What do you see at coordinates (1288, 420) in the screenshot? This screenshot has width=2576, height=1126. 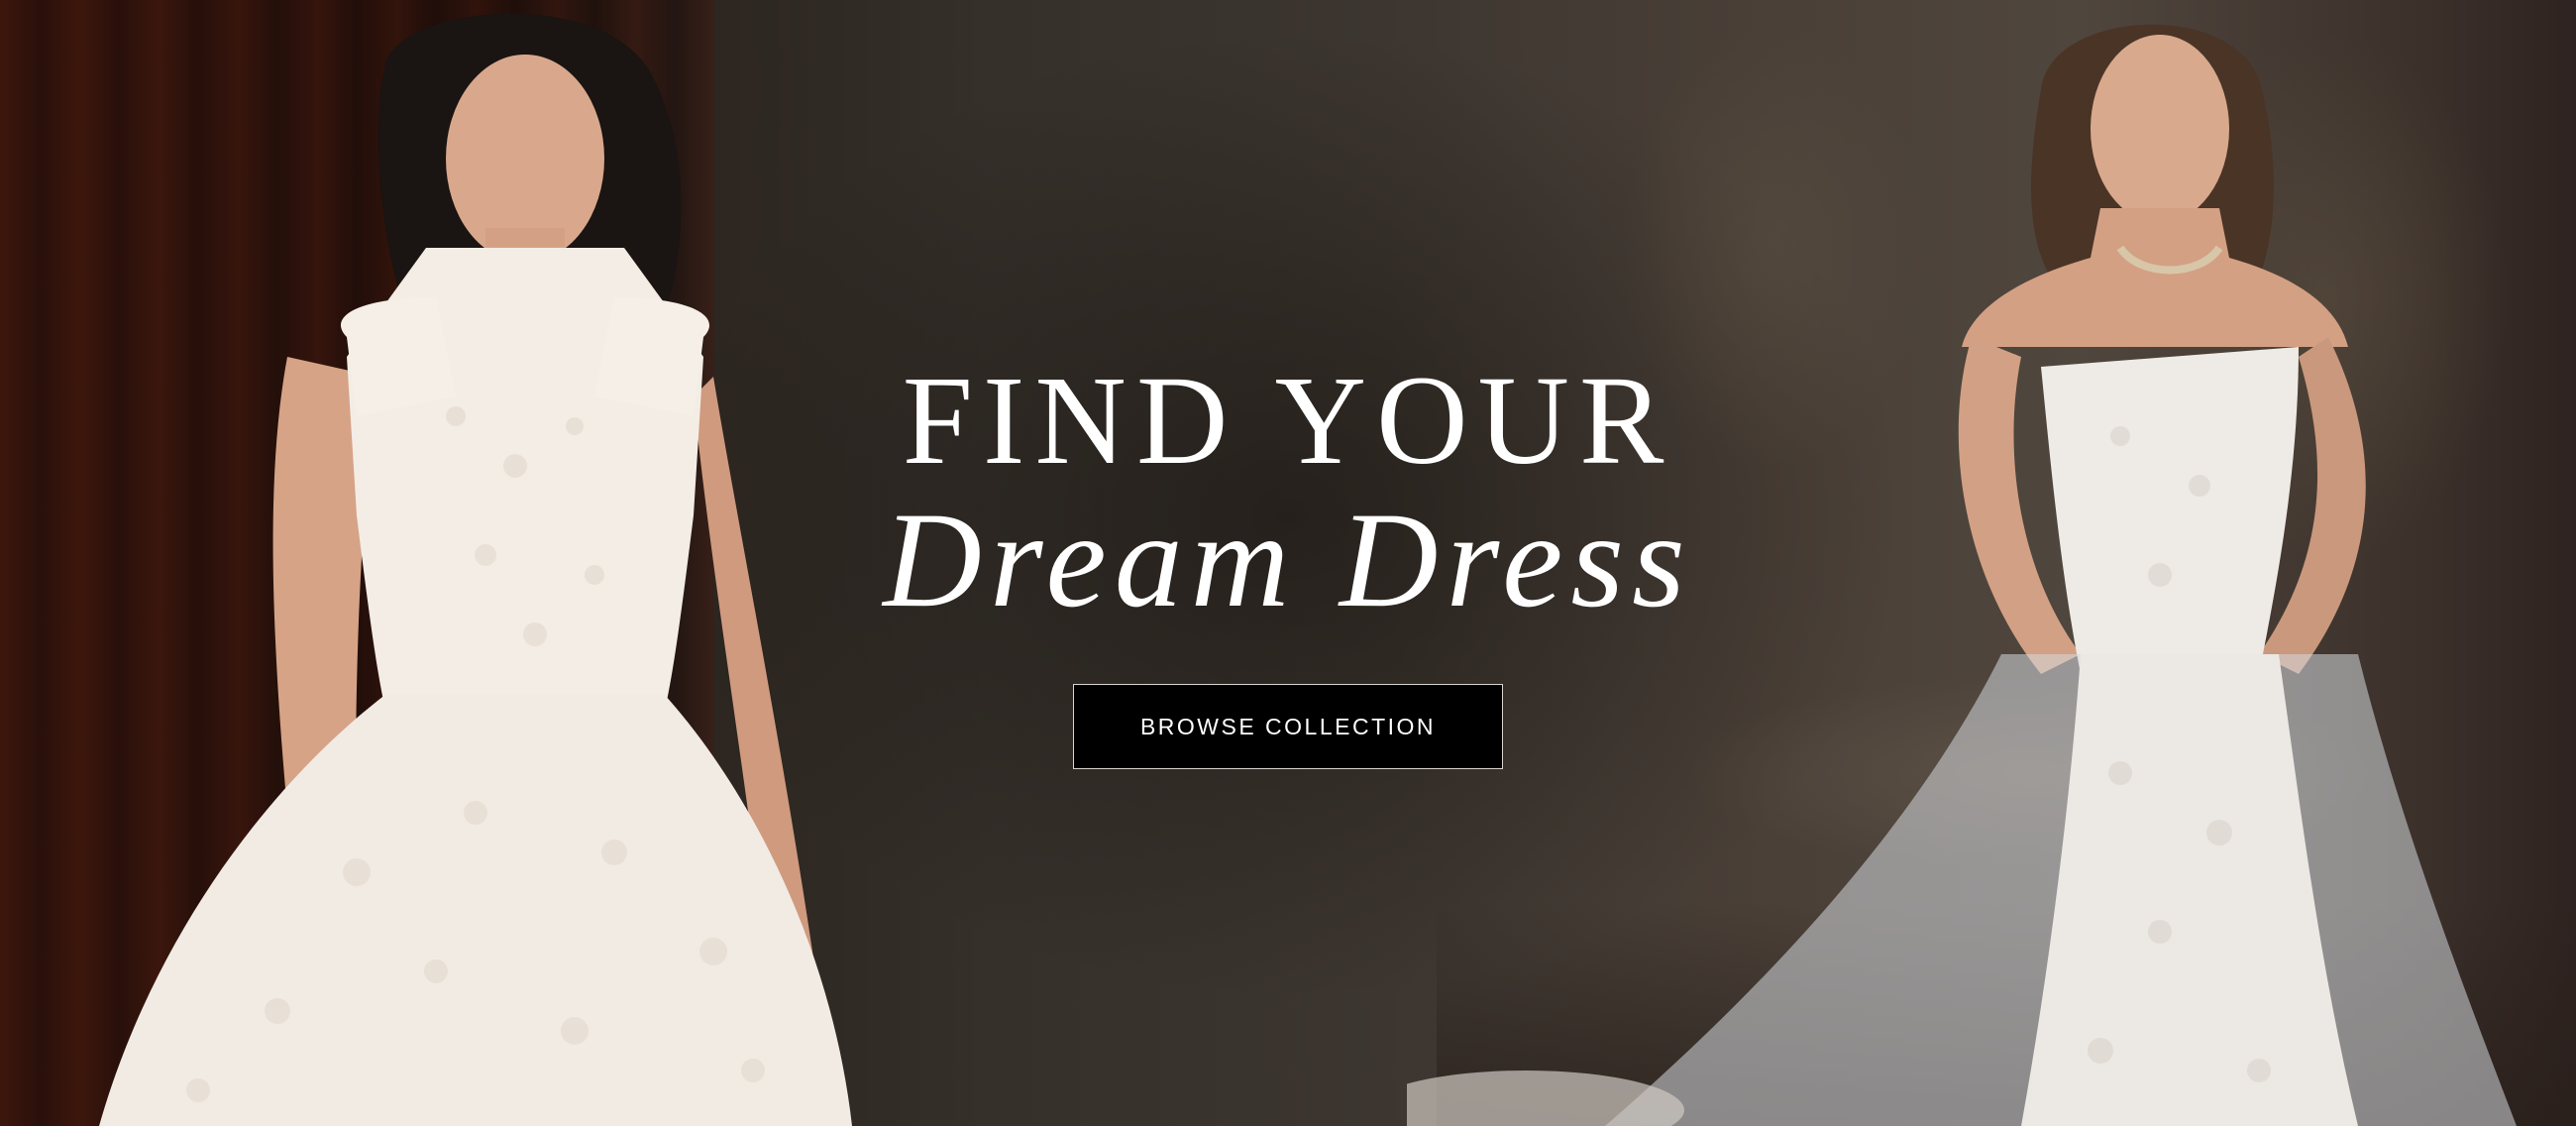 I see `headline-find-your: FIND YOUR` at bounding box center [1288, 420].